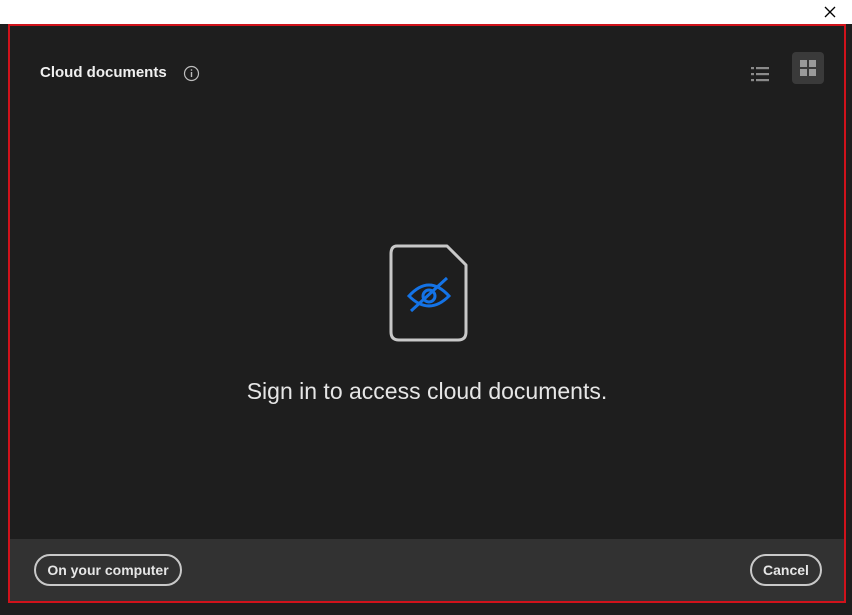 The image size is (852, 615). I want to click on window-titlebar, so click(426, 12).